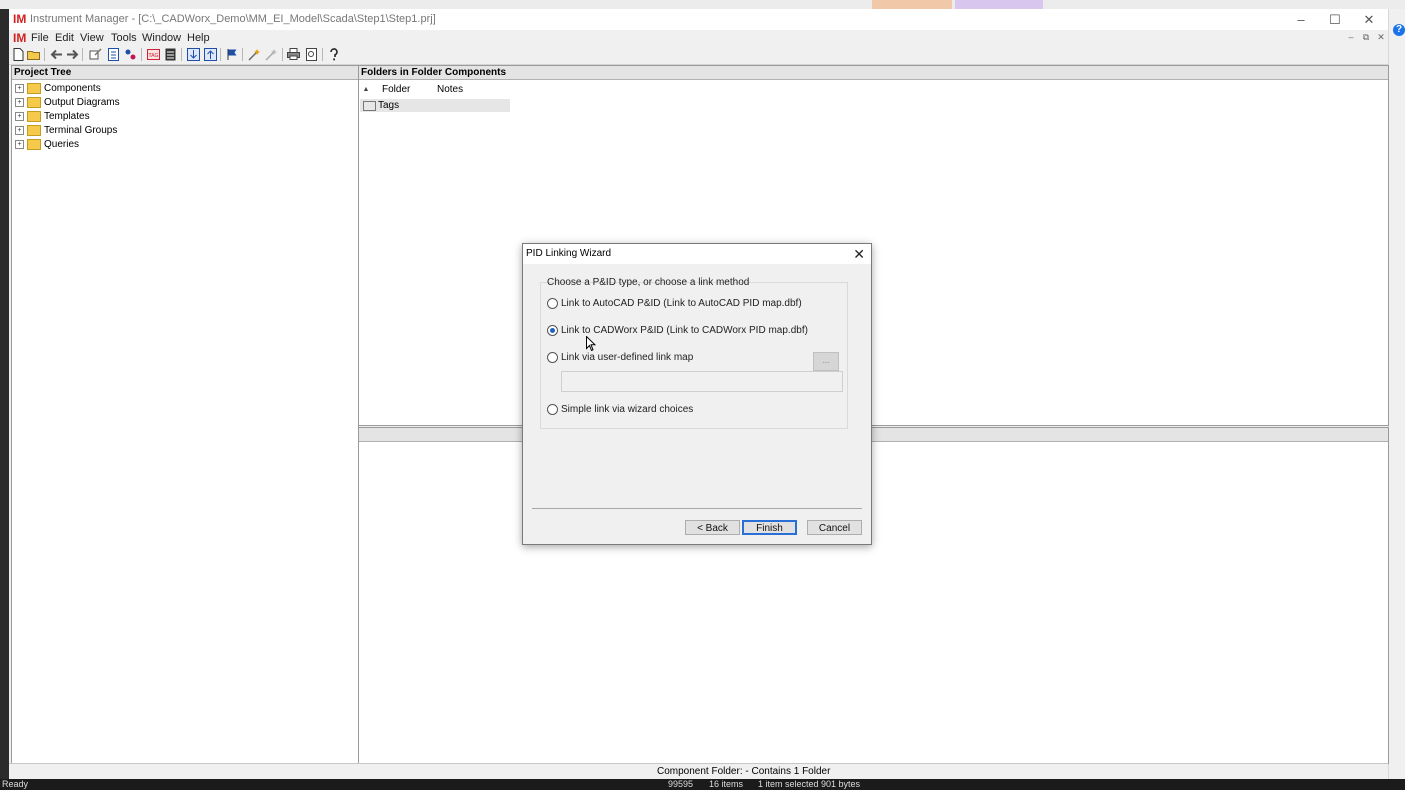  Describe the element at coordinates (702, 4) in the screenshot. I see `background-window-strip` at that location.